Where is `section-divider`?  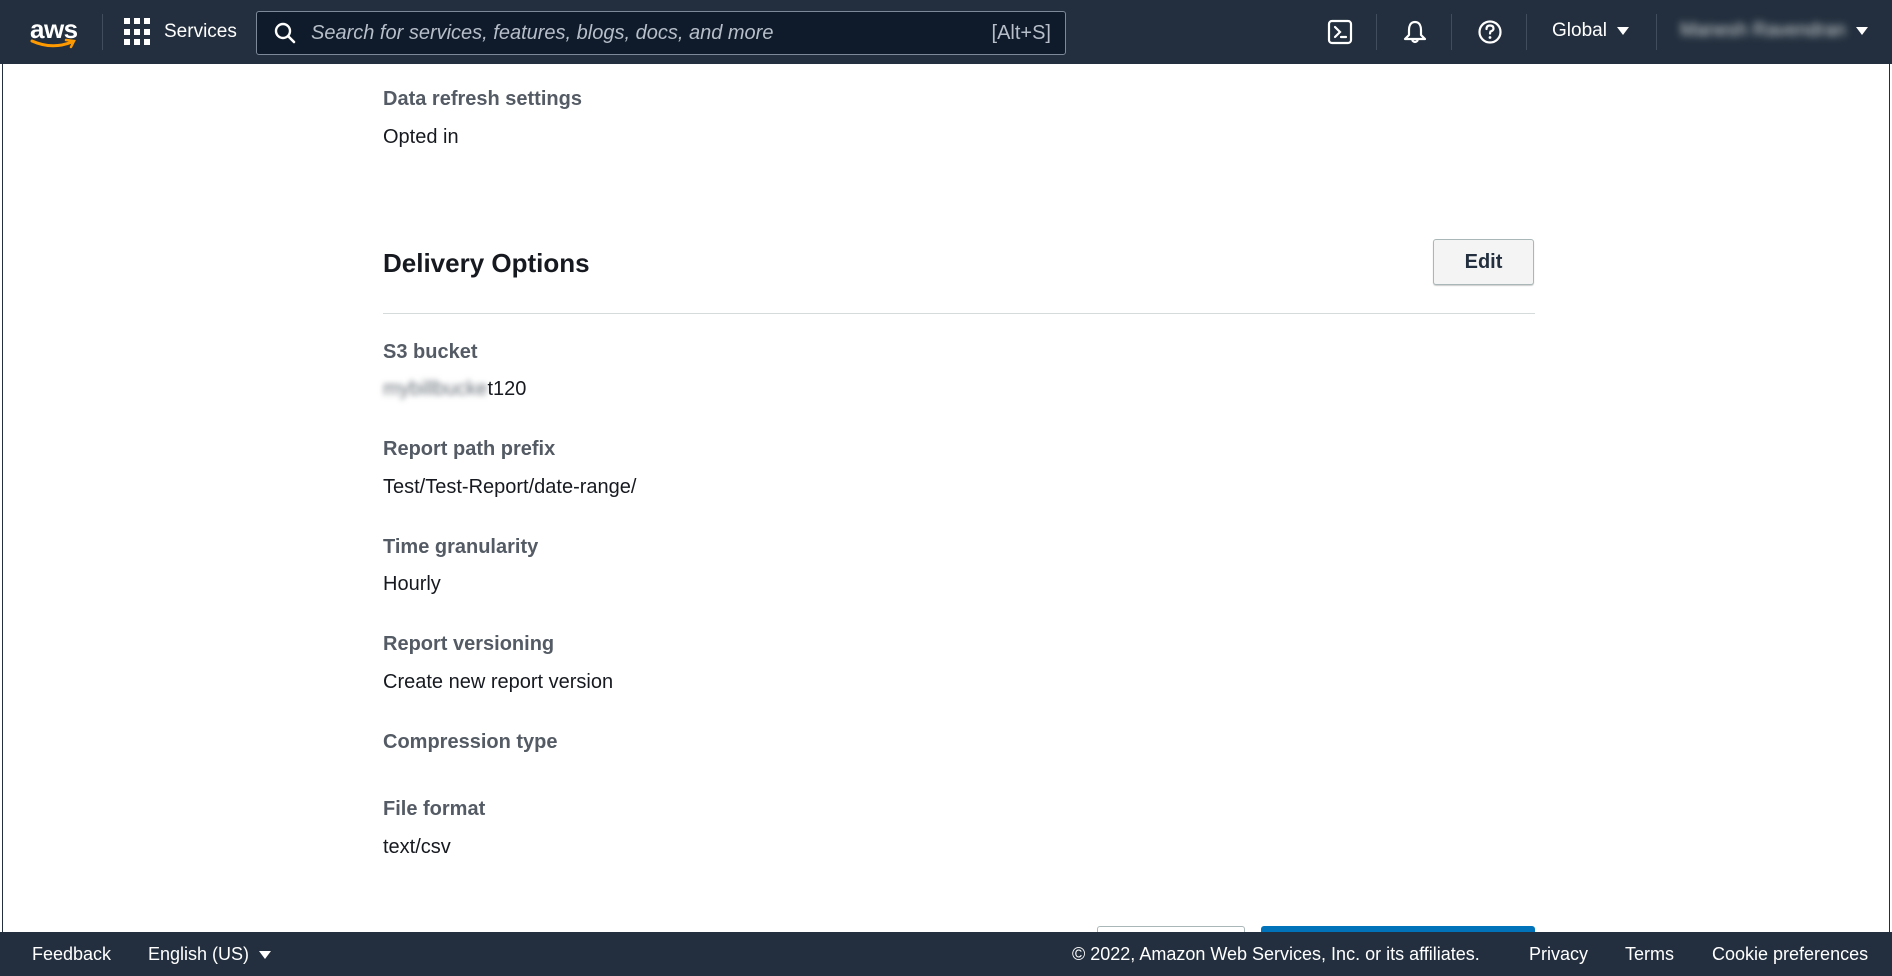
section-divider is located at coordinates (959, 313).